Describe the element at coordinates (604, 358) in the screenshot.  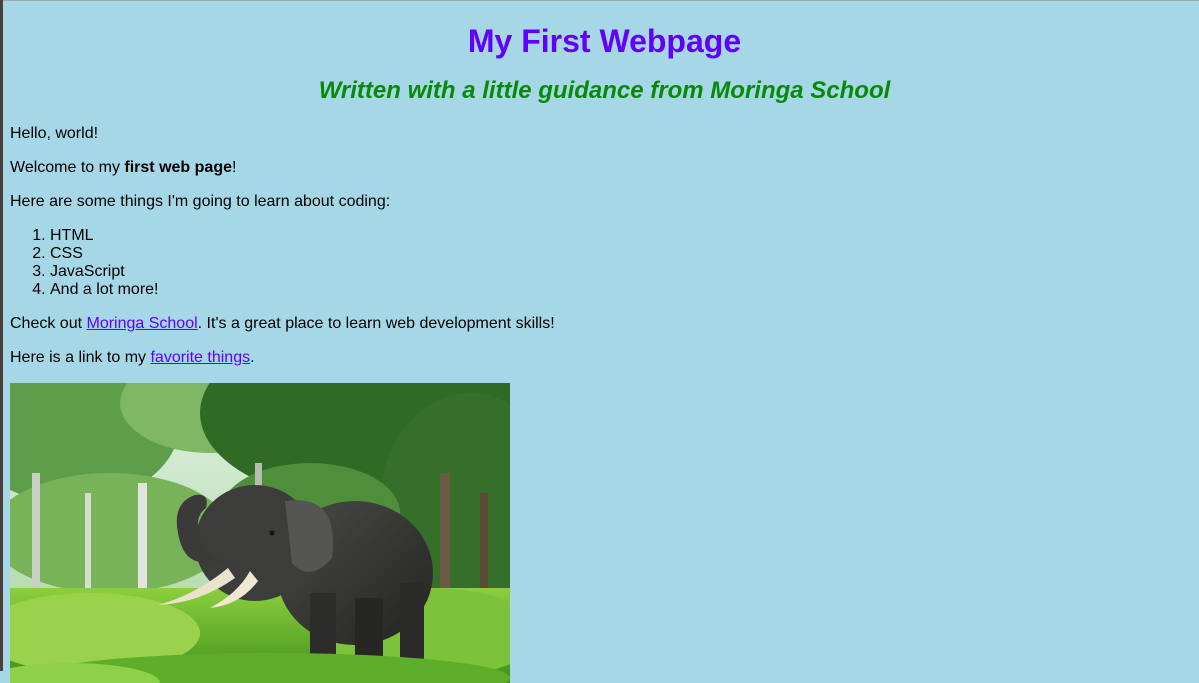
I see `favorite-things-text: Here is a link to my favorite things.` at that location.